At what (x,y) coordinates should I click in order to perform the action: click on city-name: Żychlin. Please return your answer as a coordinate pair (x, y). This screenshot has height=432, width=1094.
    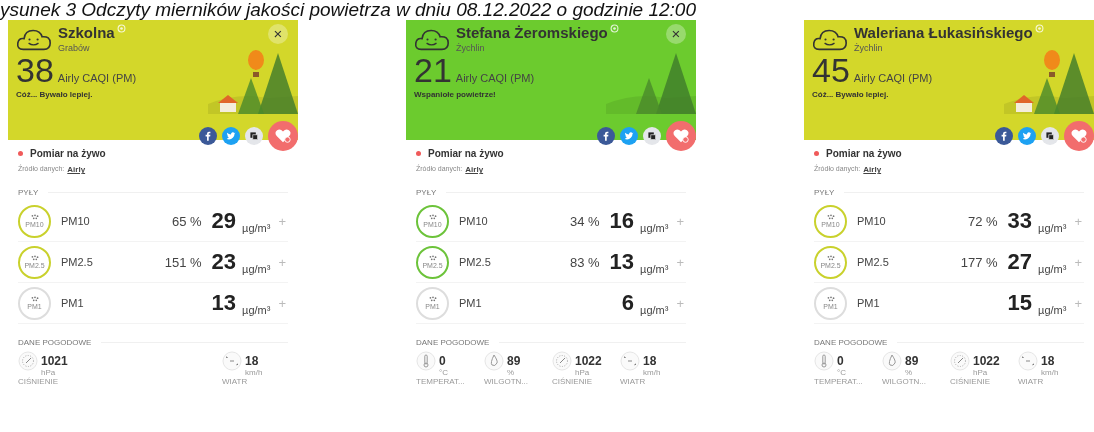
    Looking at the image, I should click on (869, 48).